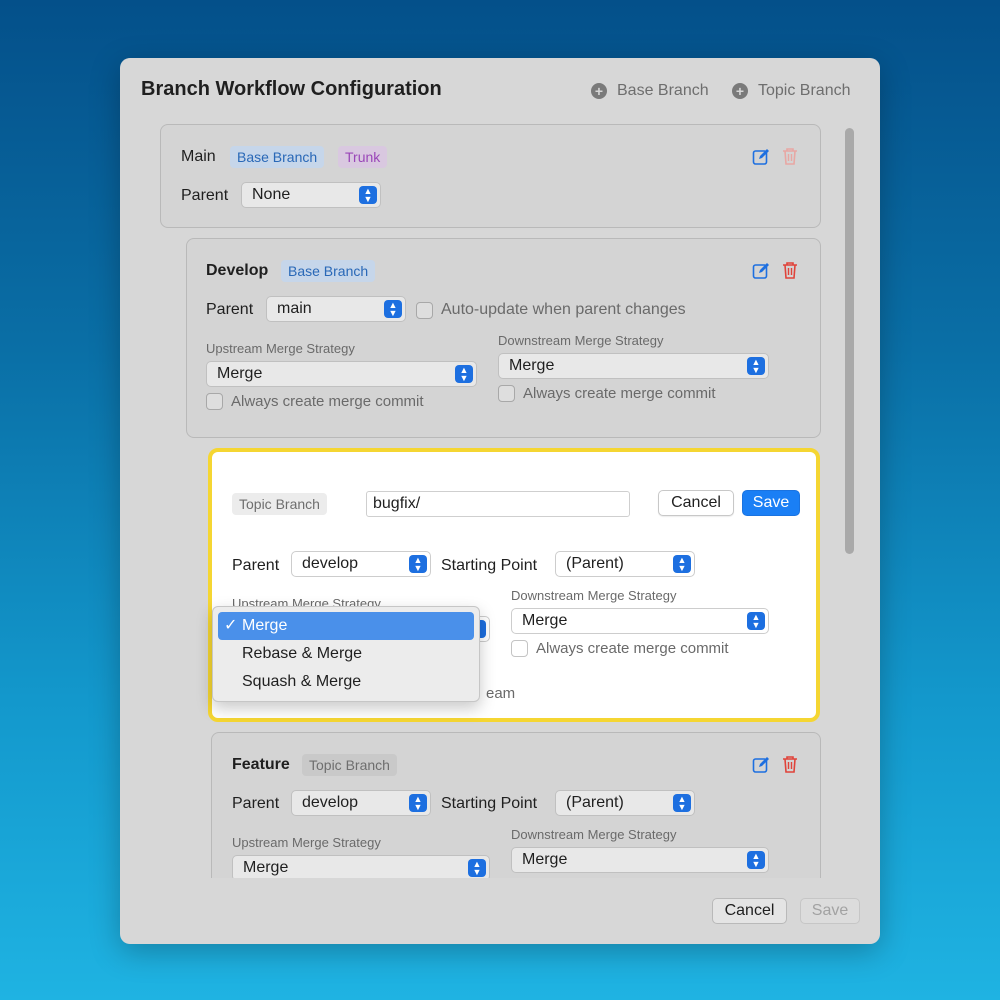  What do you see at coordinates (361, 803) in the screenshot?
I see `parent-select: develop ▲ ▼` at bounding box center [361, 803].